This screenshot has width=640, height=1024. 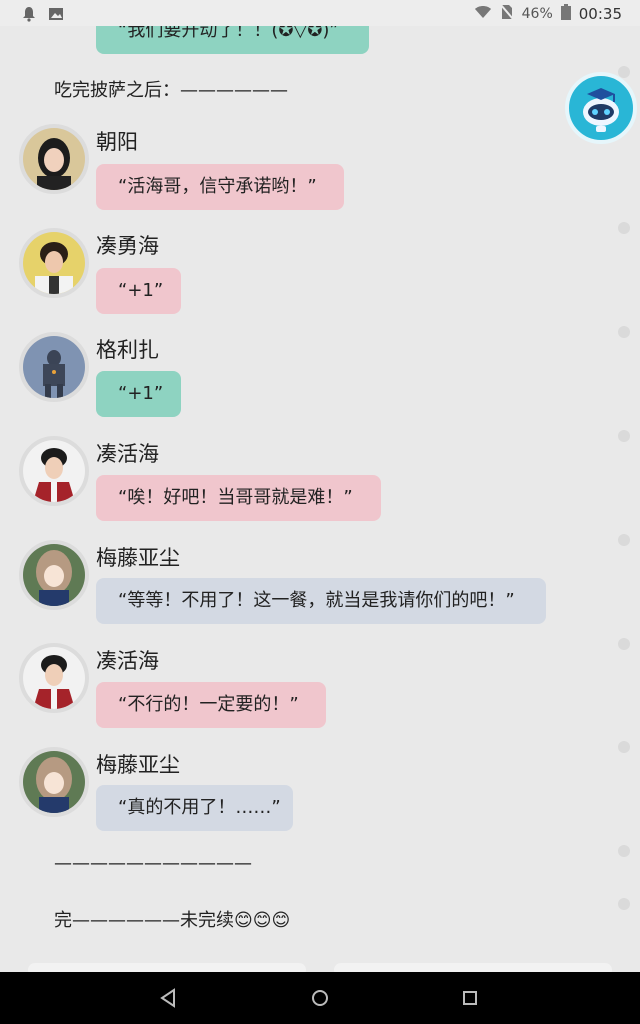 What do you see at coordinates (320, 967) in the screenshot?
I see `next-content-preview` at bounding box center [320, 967].